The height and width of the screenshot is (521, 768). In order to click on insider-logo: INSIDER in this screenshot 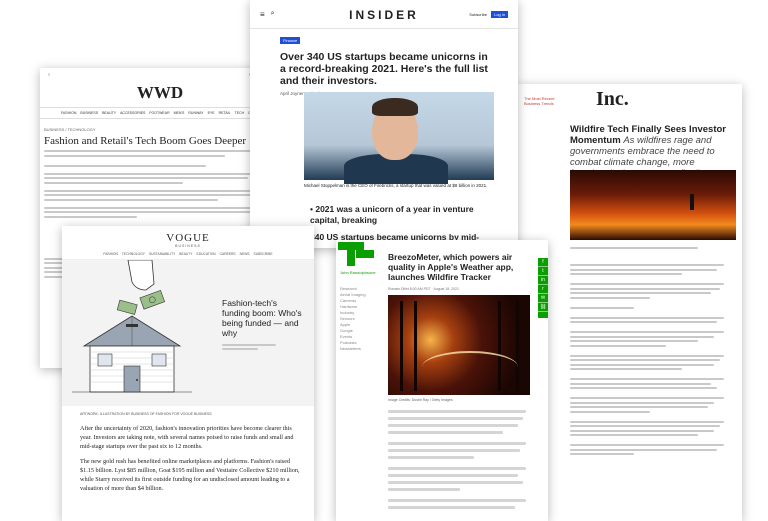, I will do `click(384, 15)`.